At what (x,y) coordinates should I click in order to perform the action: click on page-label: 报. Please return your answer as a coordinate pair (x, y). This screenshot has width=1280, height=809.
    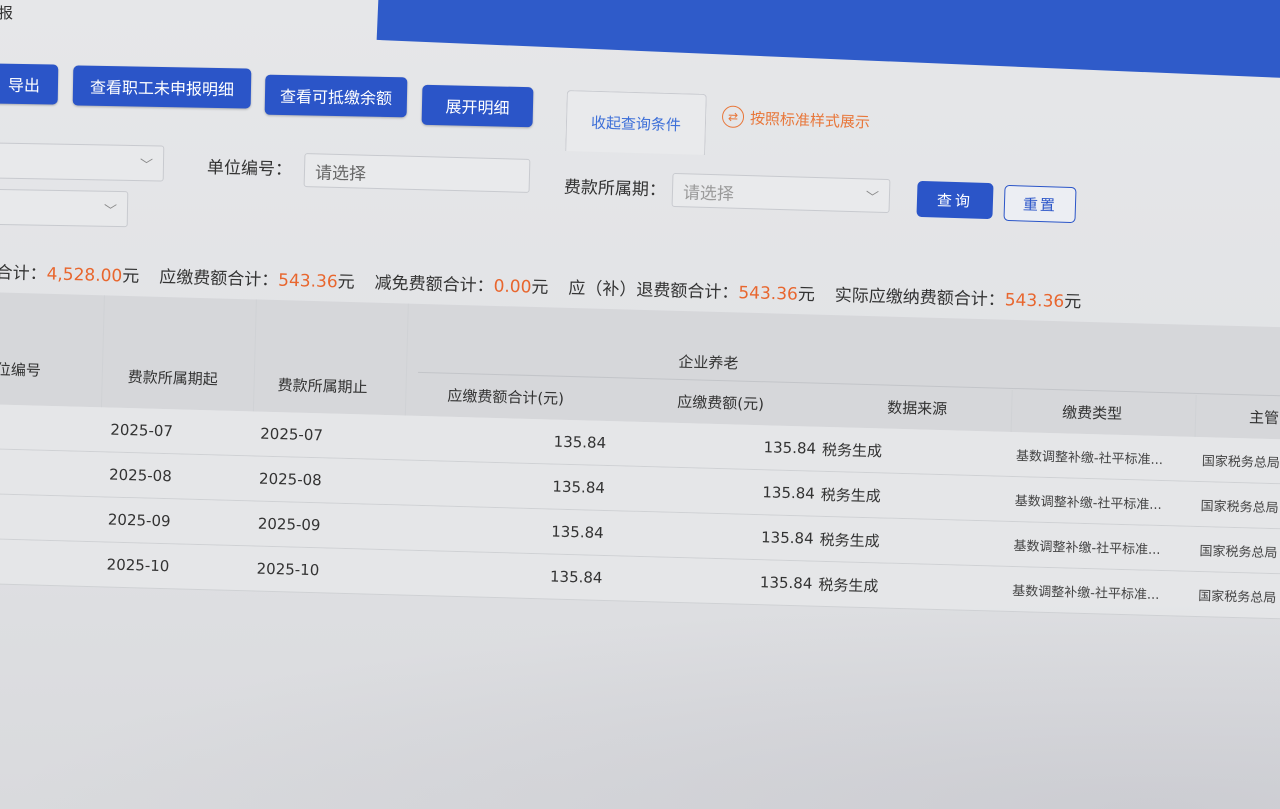
    Looking at the image, I should click on (7, 13).